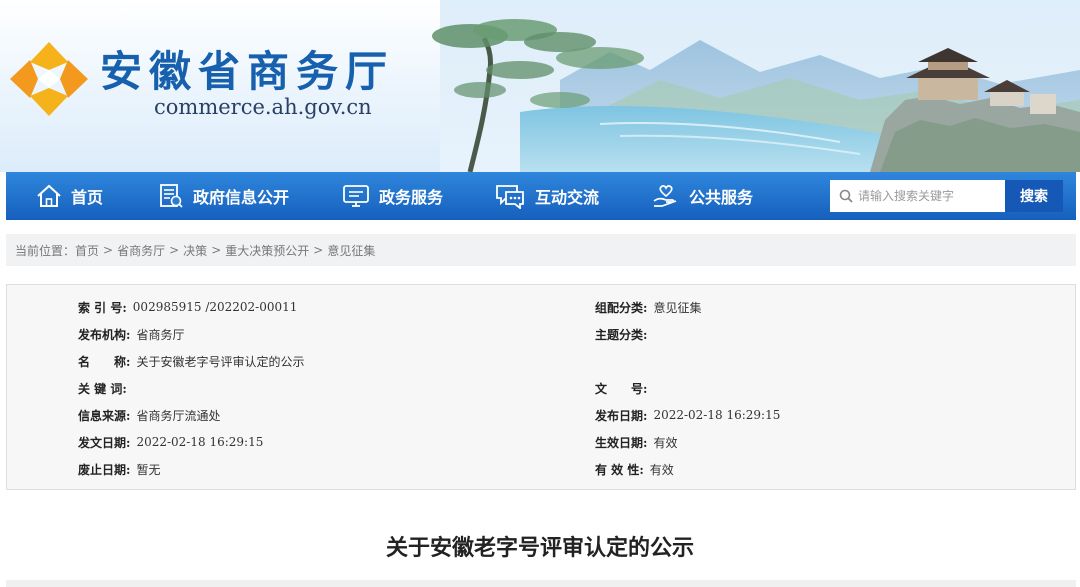  I want to click on info-row-index: 索 引 号: 002985915 /202202-00011, so click(187, 307).